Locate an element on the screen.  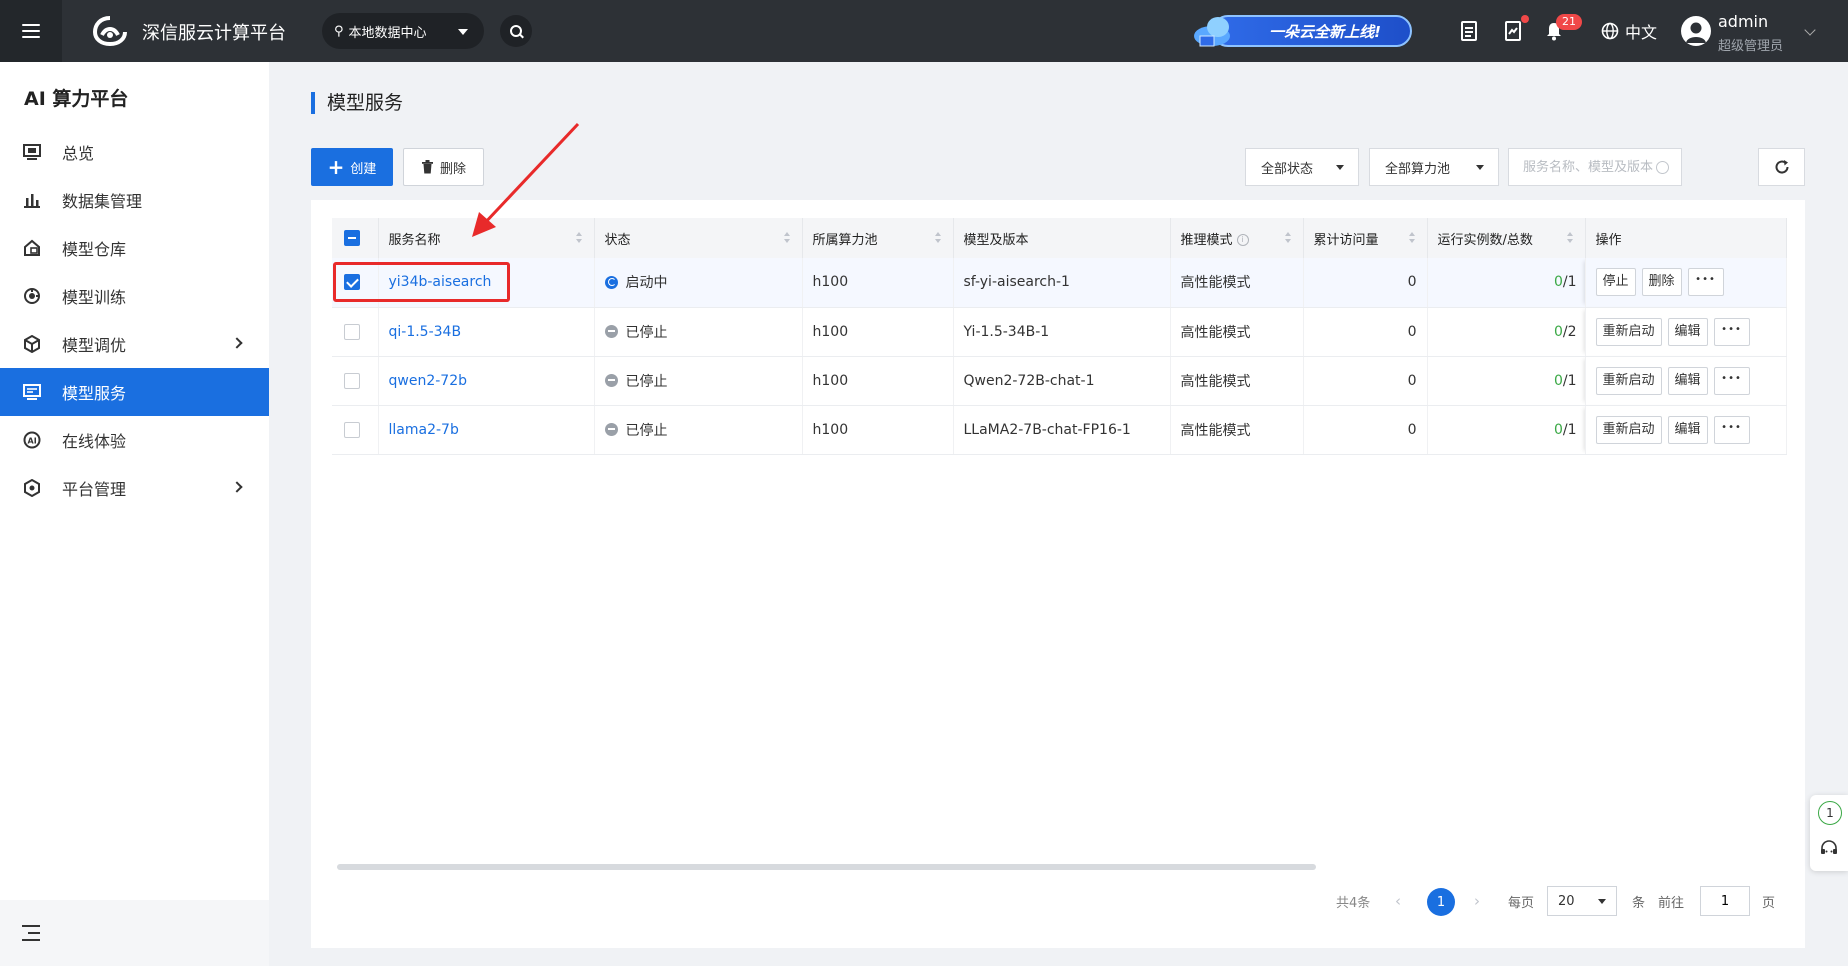
sidebar-item-online-trial: AI 在线体验 is located at coordinates (134, 440).